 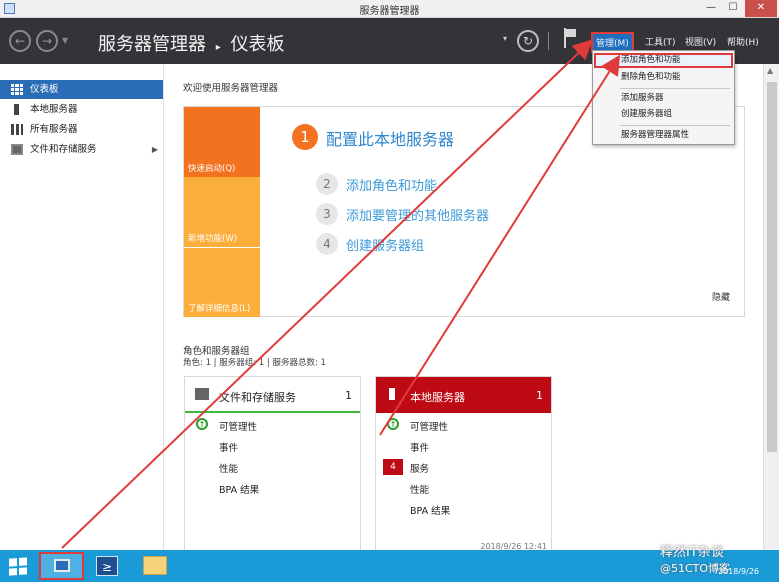 What do you see at coordinates (663, 114) in the screenshot?
I see `menu-item-create-server-group: 创建服务器组` at bounding box center [663, 114].